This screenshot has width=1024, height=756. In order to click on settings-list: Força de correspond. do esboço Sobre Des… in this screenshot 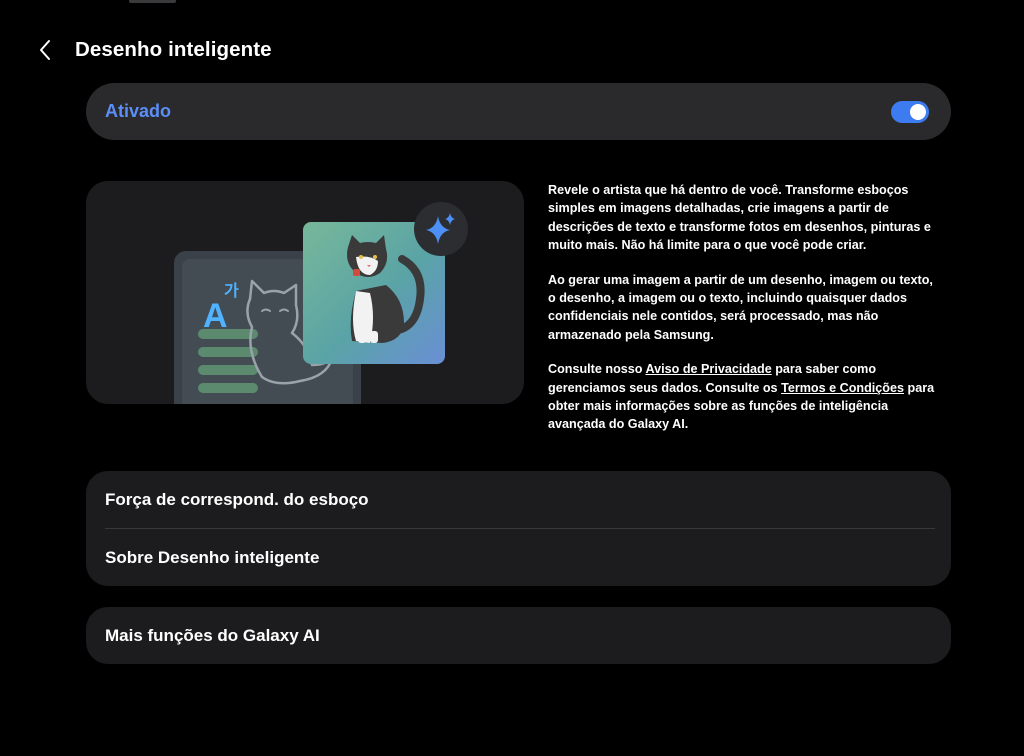, I will do `click(518, 528)`.